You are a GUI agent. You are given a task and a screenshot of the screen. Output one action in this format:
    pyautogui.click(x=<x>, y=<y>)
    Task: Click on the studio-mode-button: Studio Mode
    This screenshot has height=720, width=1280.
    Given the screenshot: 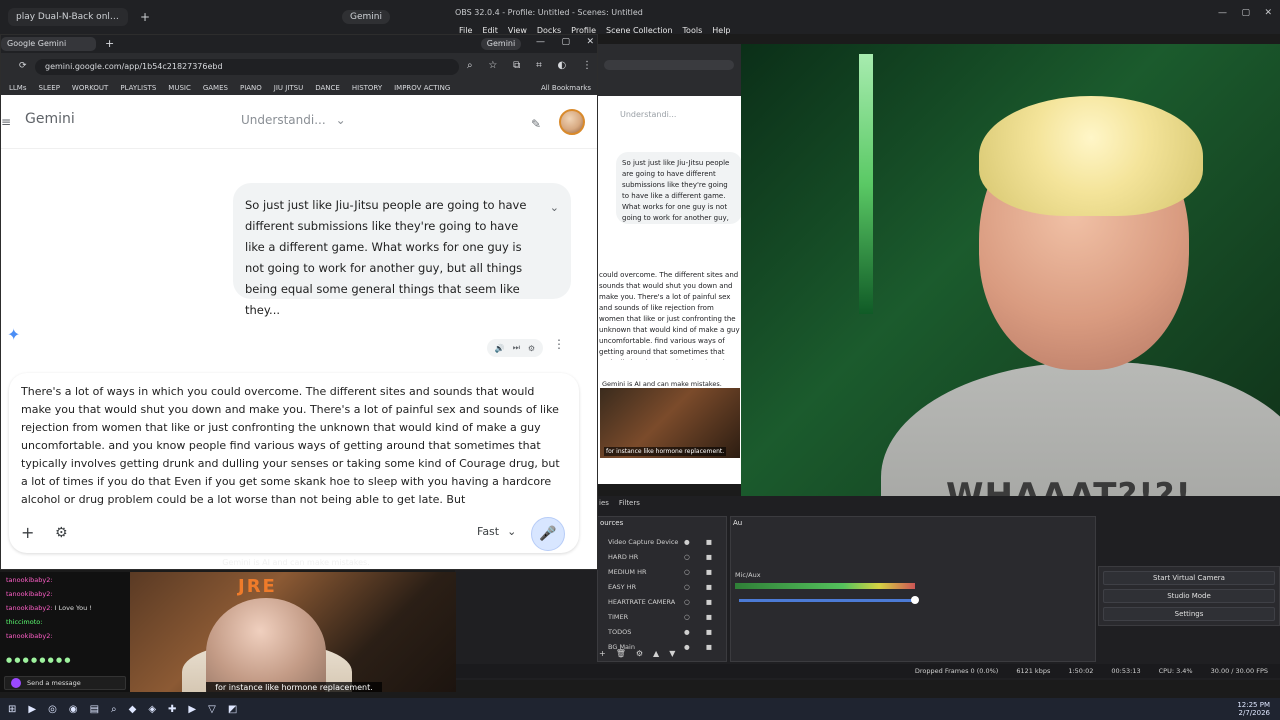 What is the action you would take?
    pyautogui.click(x=1189, y=596)
    